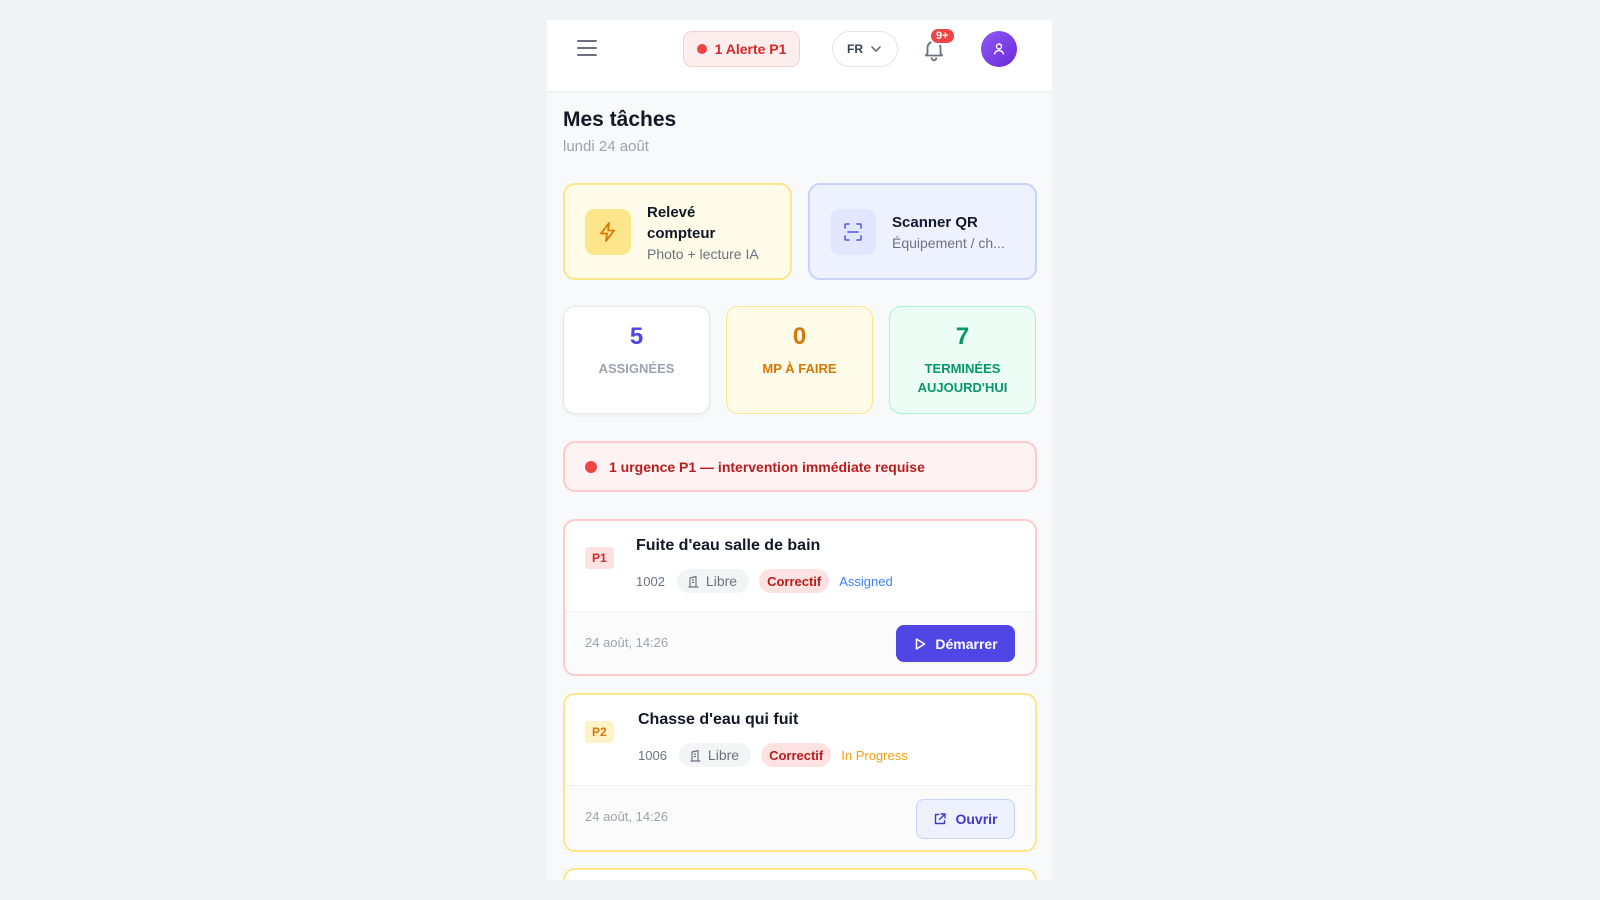  I want to click on task-id: 1002, so click(650, 581).